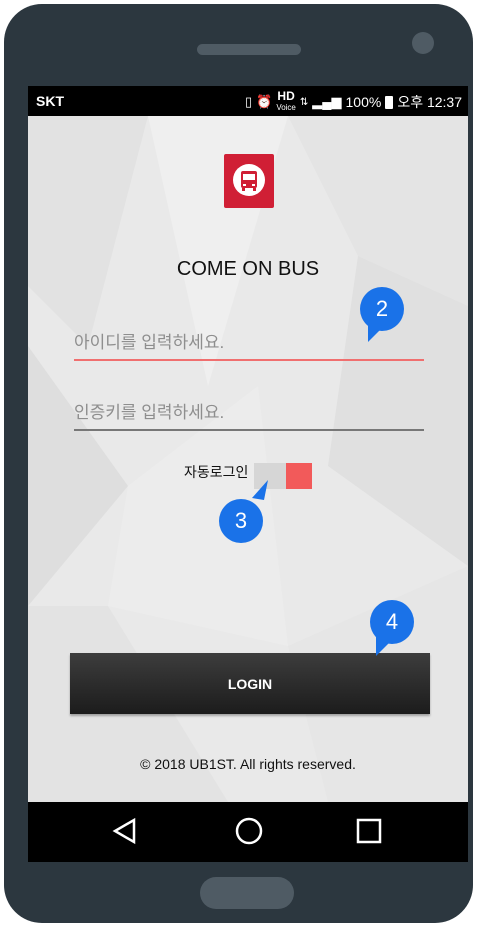 The width and height of the screenshot is (477, 927). Describe the element at coordinates (299, 476) in the screenshot. I see `toggle-knob` at that location.